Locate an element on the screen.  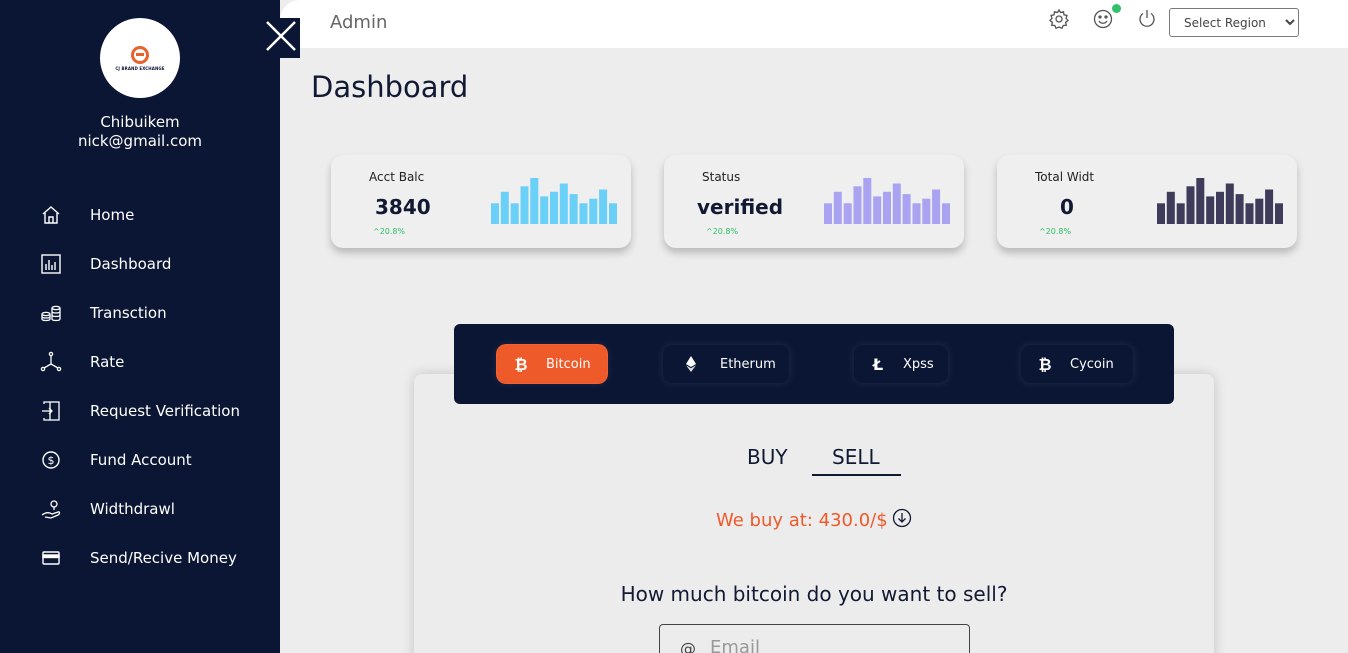
sidebar-item-fund-account: $ Fund Account is located at coordinates (140, 459).